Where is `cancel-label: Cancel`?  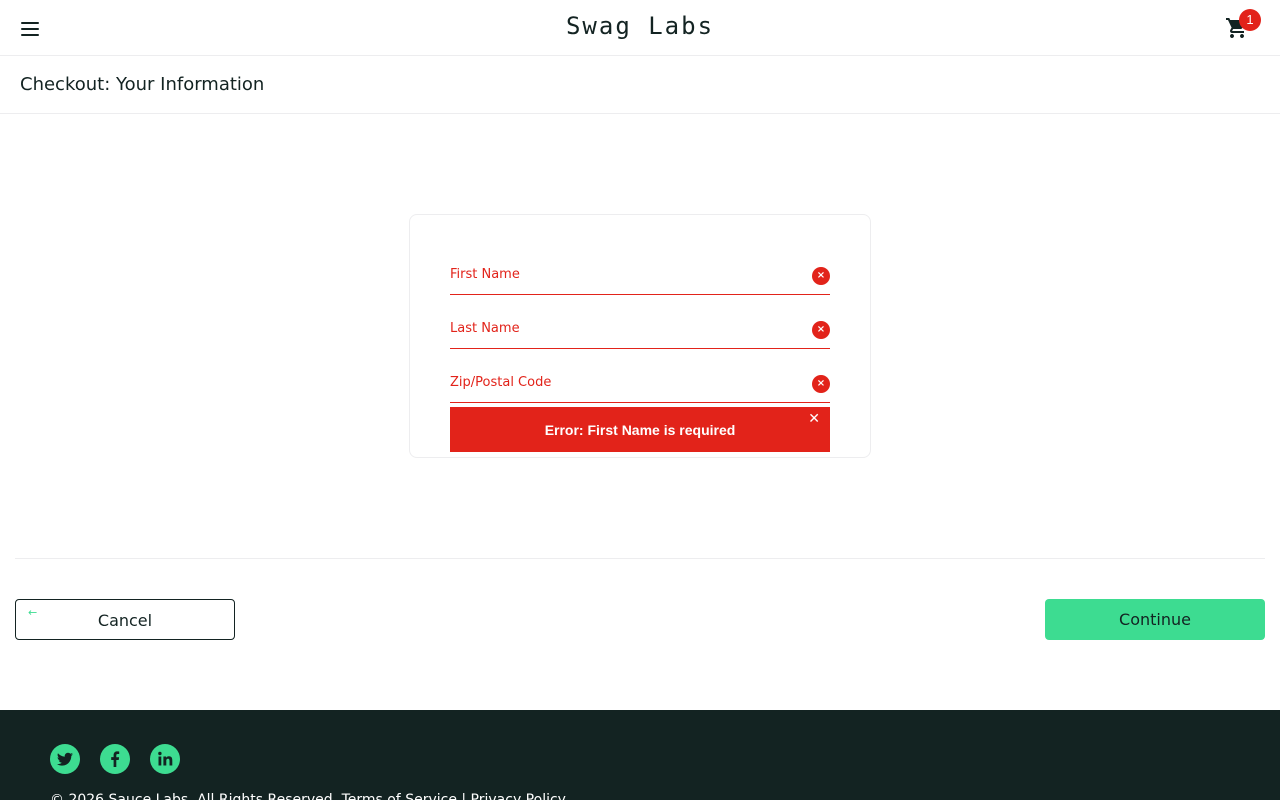 cancel-label: Cancel is located at coordinates (125, 620).